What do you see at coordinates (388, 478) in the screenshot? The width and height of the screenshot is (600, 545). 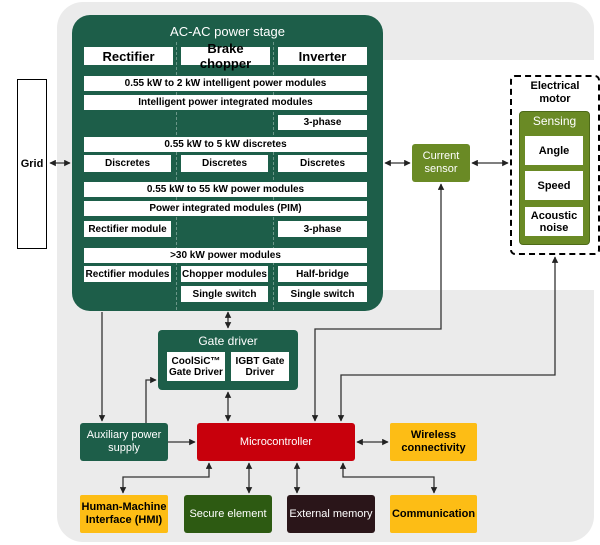 I see `mcu-communication-link` at bounding box center [388, 478].